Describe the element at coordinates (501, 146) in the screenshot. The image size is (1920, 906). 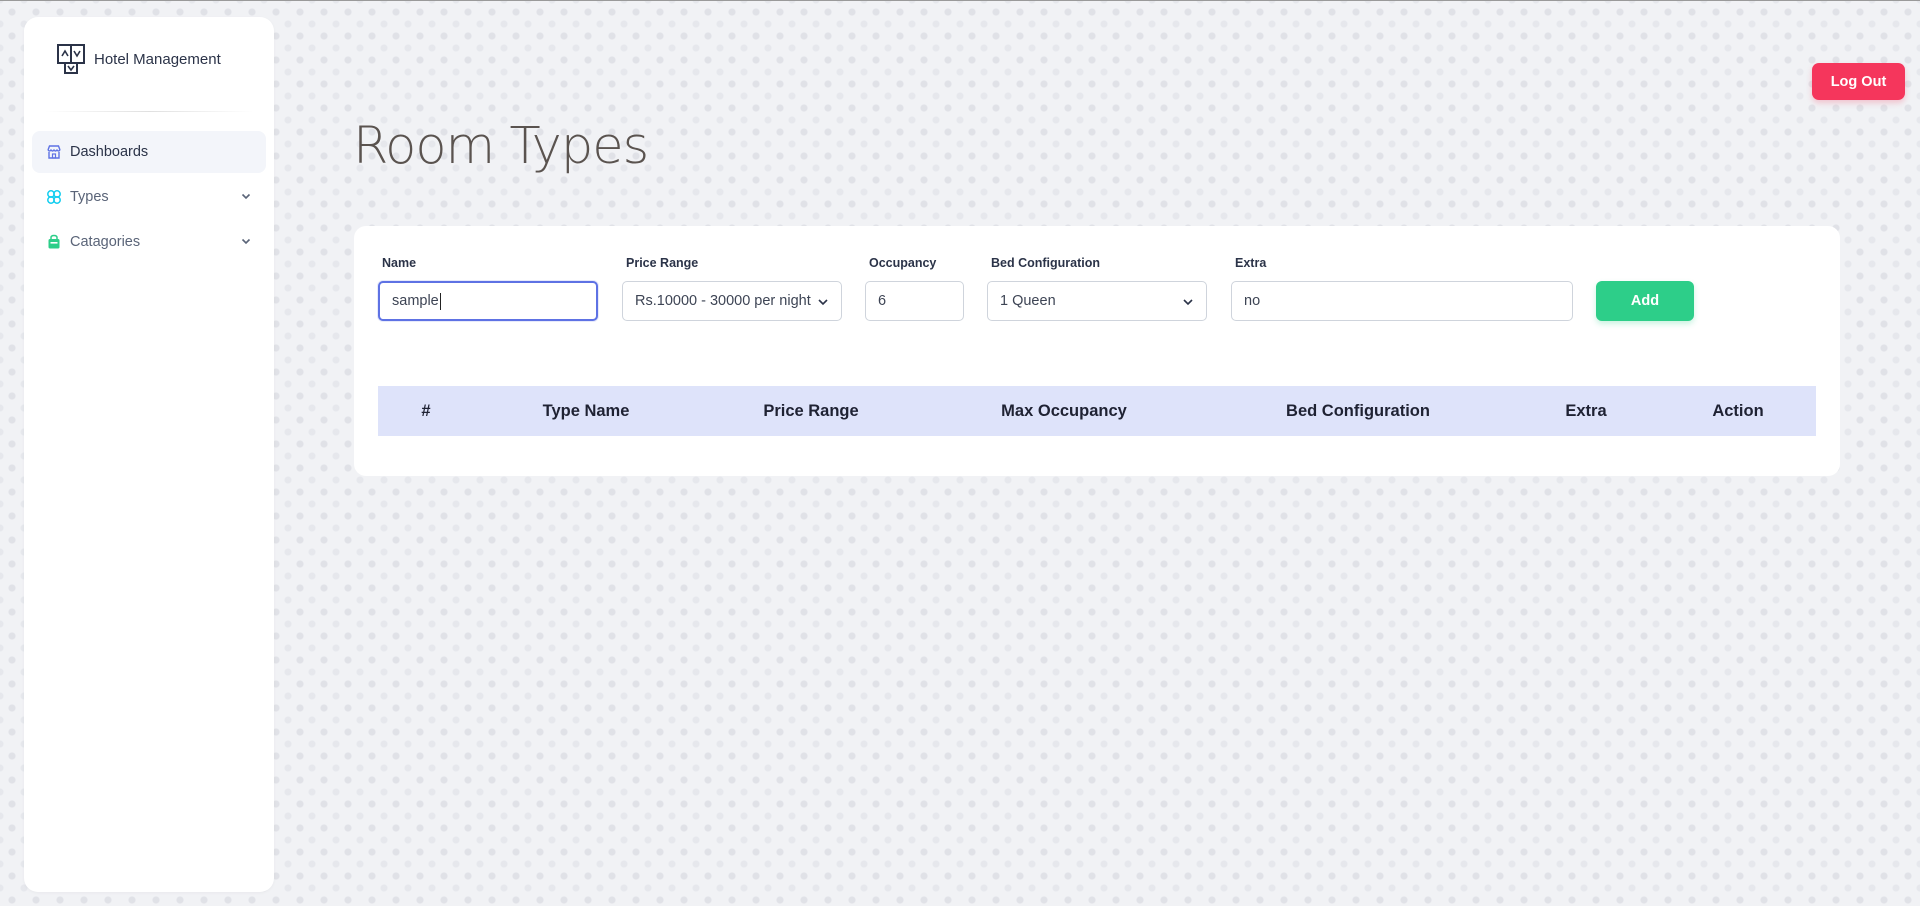
I see `page-title: Room Types` at that location.